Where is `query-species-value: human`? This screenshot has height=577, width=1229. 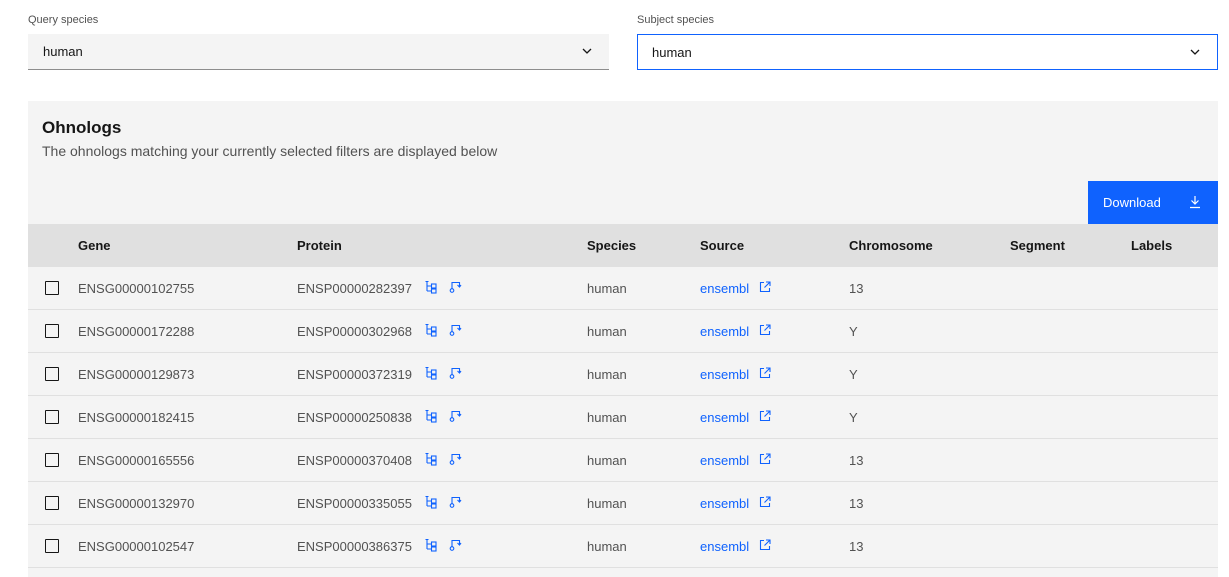
query-species-value: human is located at coordinates (63, 51).